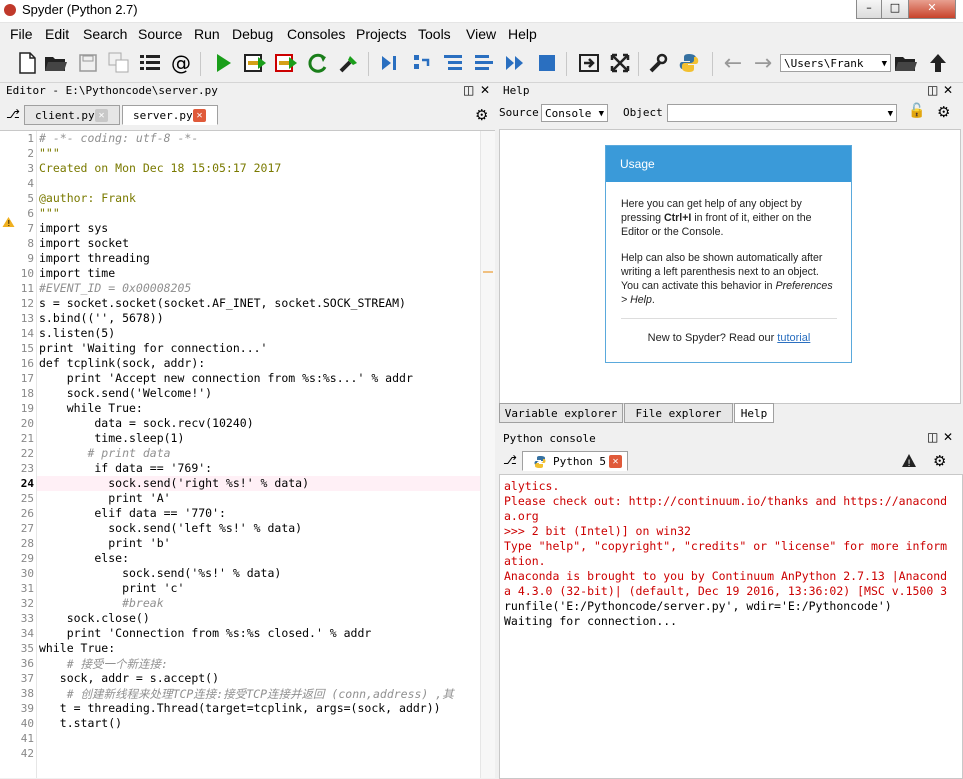 The width and height of the screenshot is (963, 779). I want to click on debug-icon, so click(390, 63).